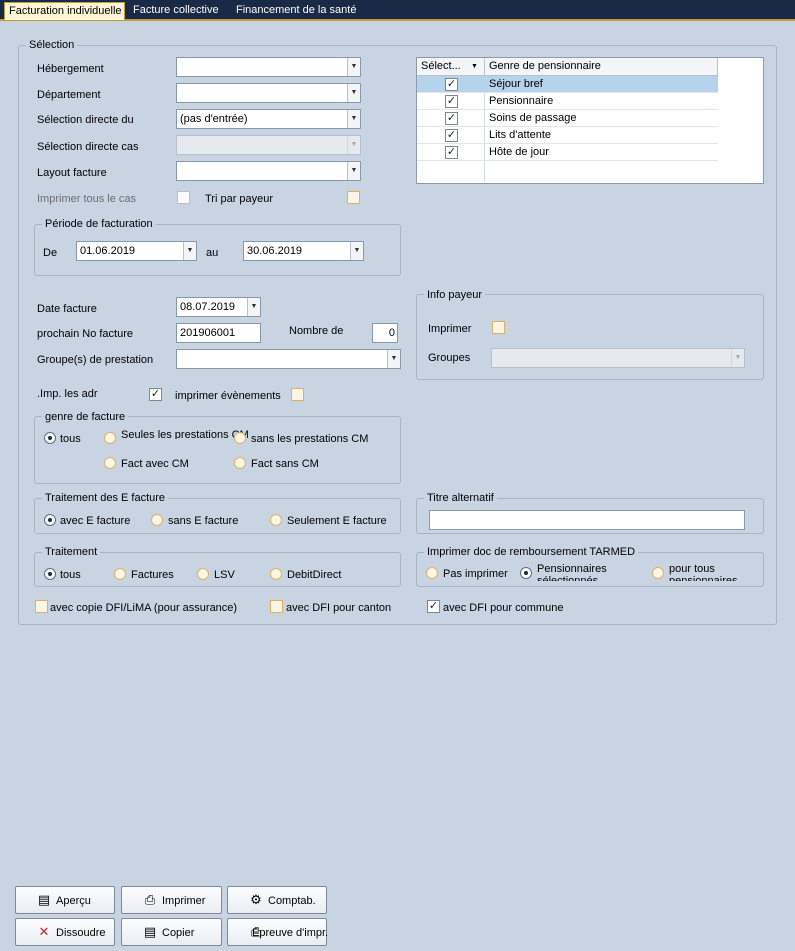 Image resolution: width=795 pixels, height=951 pixels. What do you see at coordinates (178, 933) in the screenshot?
I see `copier-button-label: Copier` at bounding box center [178, 933].